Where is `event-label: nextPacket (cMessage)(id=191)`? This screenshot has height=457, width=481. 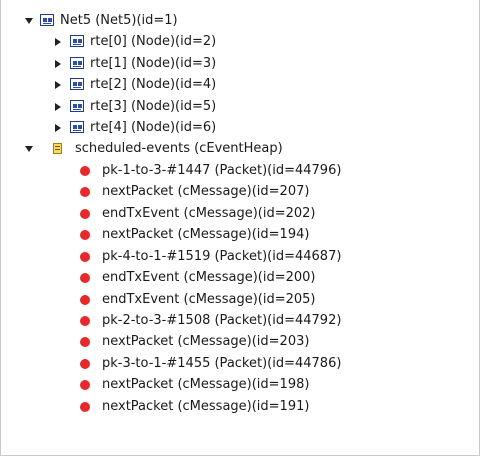 event-label: nextPacket (cMessage)(id=191) is located at coordinates (206, 406).